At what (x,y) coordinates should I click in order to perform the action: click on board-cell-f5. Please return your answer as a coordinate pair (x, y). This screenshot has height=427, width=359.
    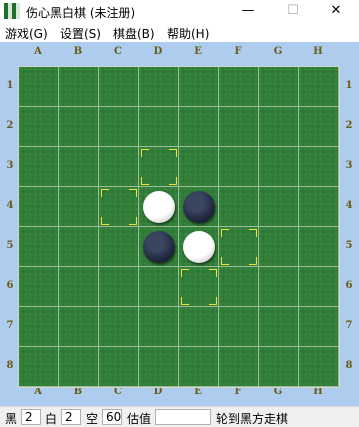
    Looking at the image, I should click on (239, 247).